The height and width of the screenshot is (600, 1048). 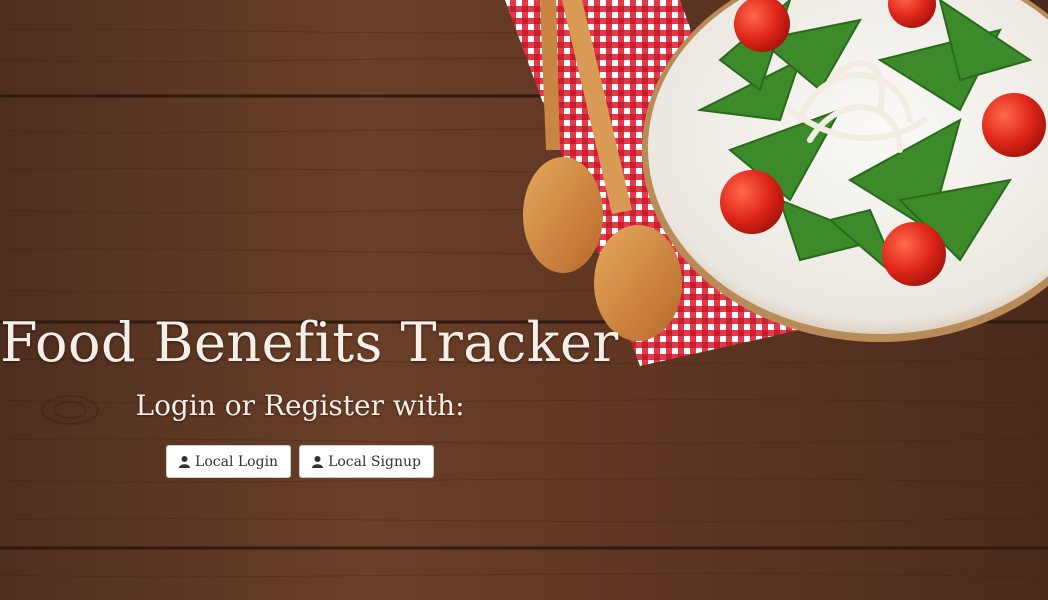 I want to click on local-login-button: Local Login, so click(x=229, y=461).